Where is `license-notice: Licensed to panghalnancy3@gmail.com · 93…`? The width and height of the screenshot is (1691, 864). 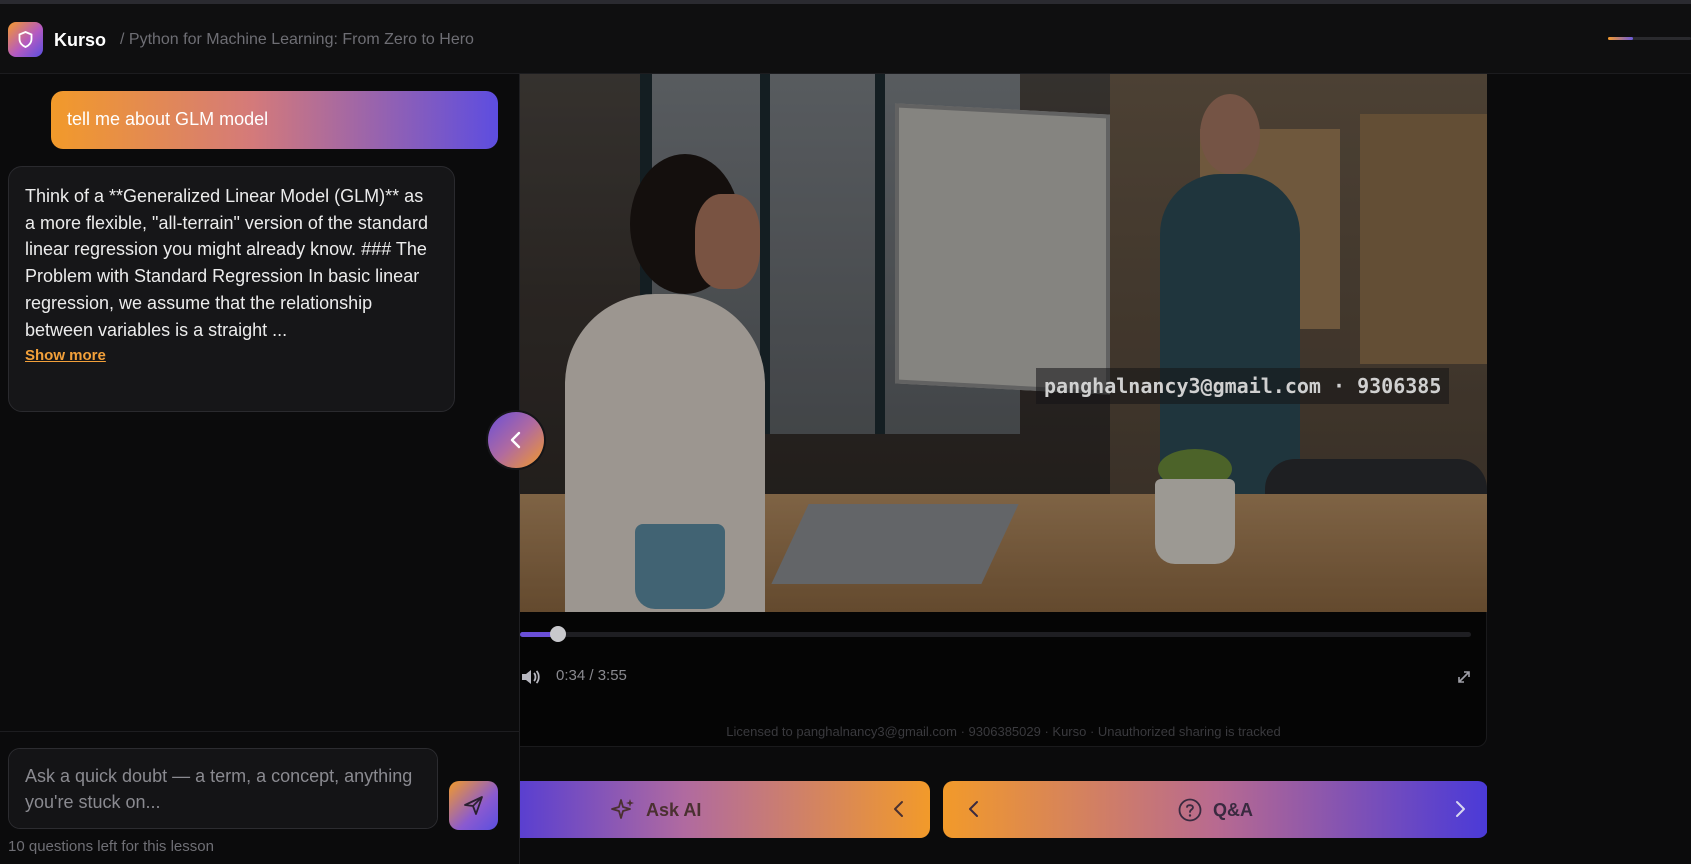
license-notice: Licensed to panghalnancy3@gmail.com · 93… is located at coordinates (1003, 731).